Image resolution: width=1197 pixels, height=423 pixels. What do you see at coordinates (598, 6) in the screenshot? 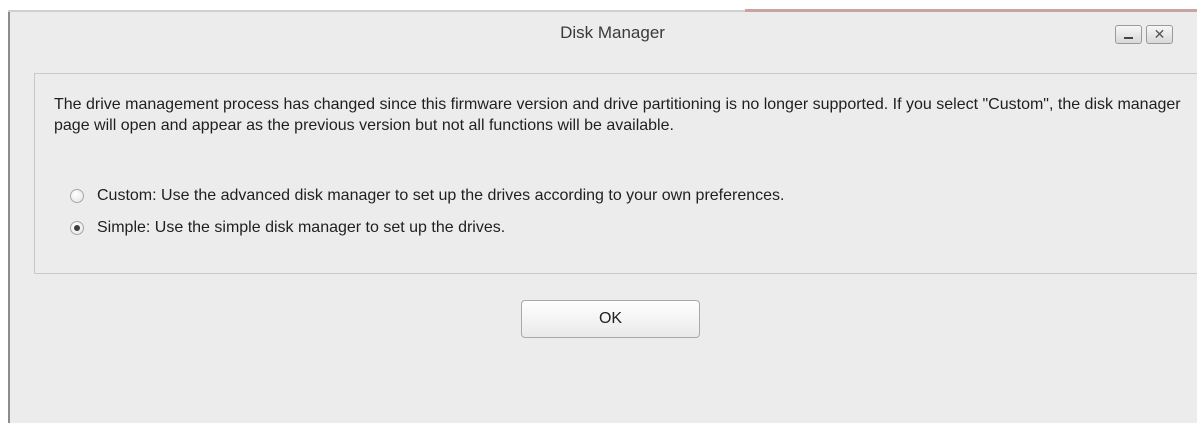
I see `background-strip` at bounding box center [598, 6].